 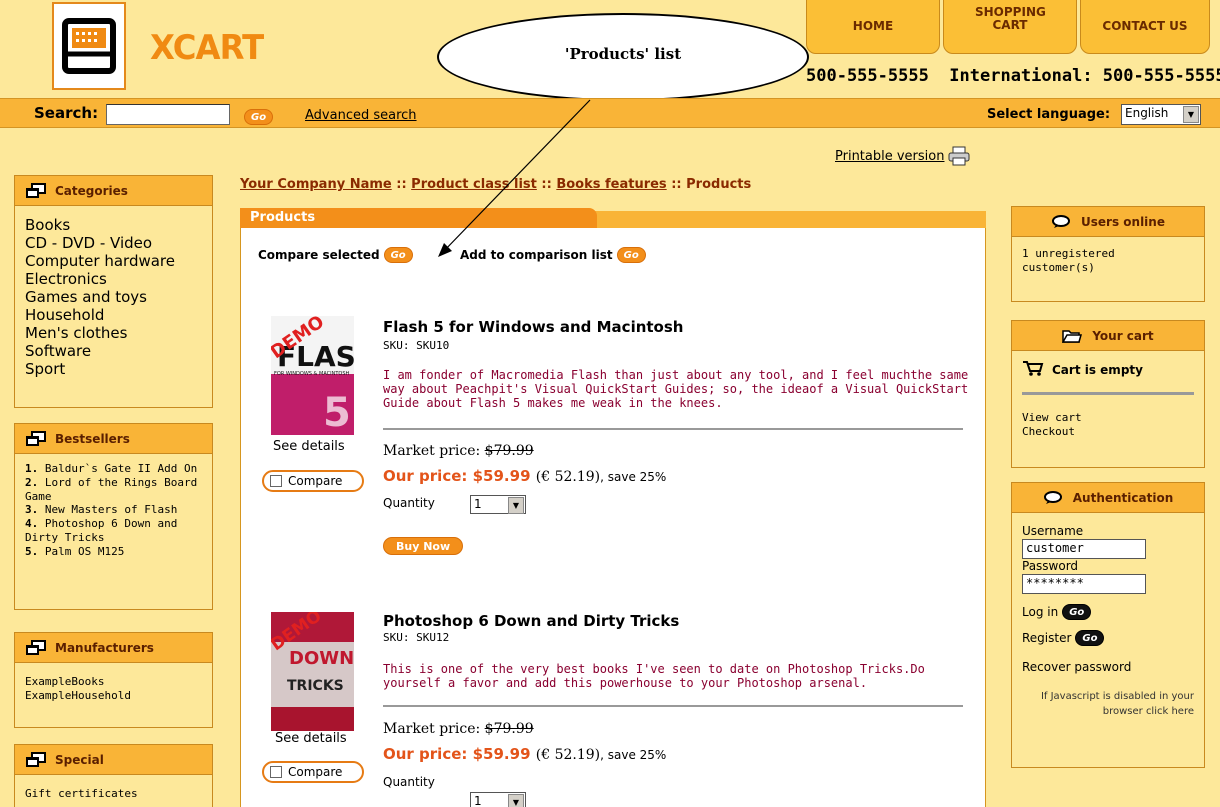 I want to click on search-go-button: Go, so click(x=259, y=117).